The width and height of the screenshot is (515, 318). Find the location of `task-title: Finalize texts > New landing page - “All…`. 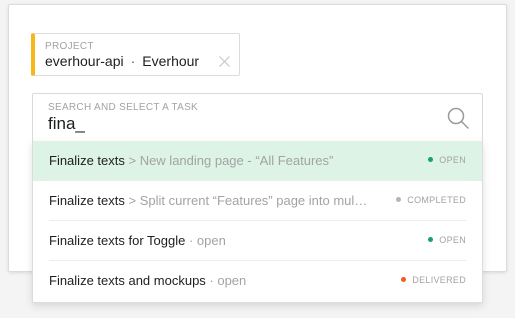

task-title: Finalize texts > New landing page - “All… is located at coordinates (191, 160).